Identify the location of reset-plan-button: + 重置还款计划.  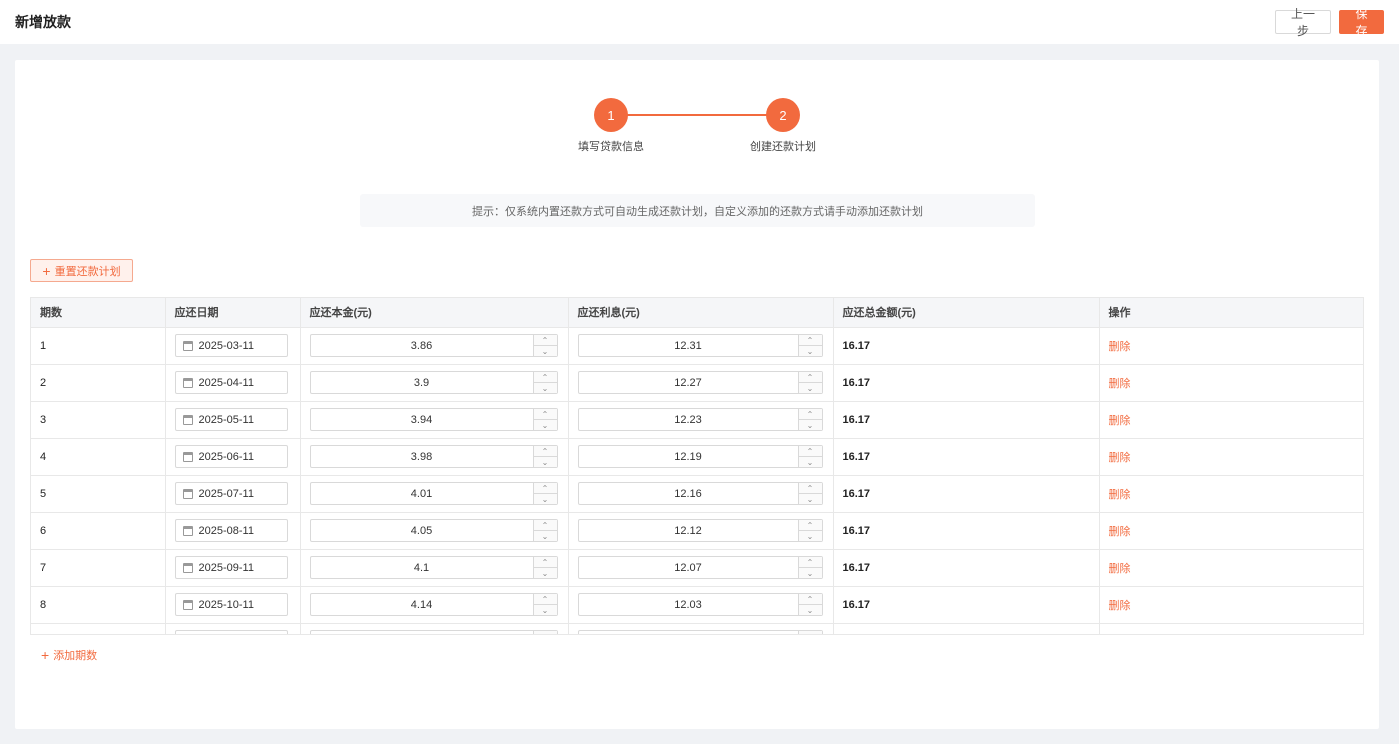
(81, 270).